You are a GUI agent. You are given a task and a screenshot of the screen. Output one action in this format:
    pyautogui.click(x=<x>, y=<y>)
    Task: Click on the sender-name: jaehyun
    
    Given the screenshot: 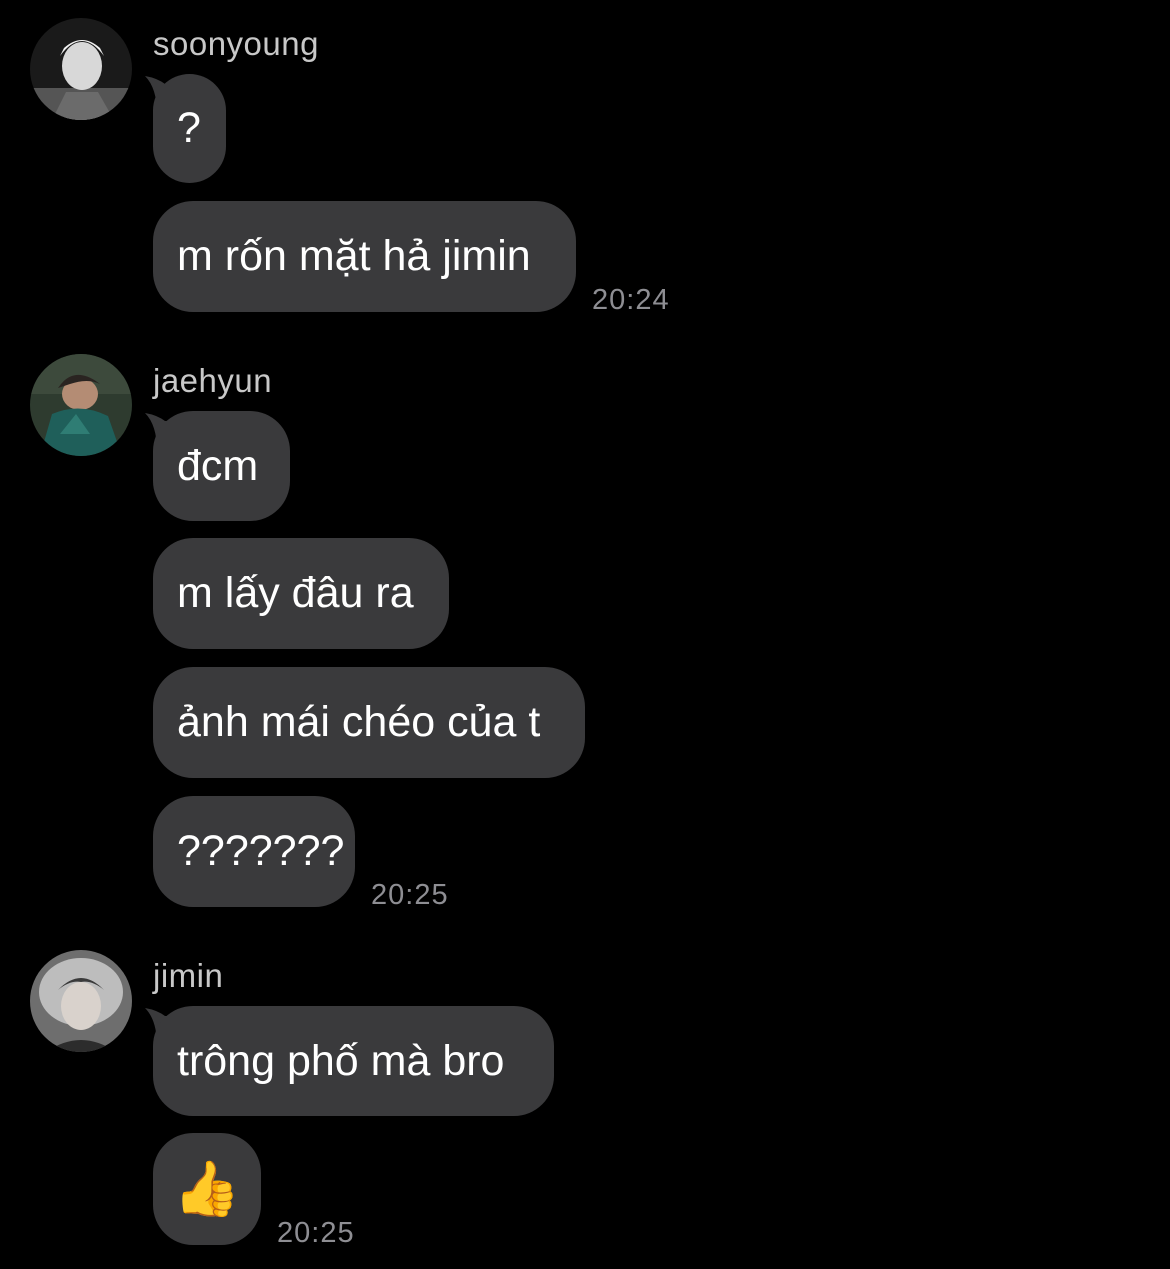 What is the action you would take?
    pyautogui.click(x=213, y=380)
    